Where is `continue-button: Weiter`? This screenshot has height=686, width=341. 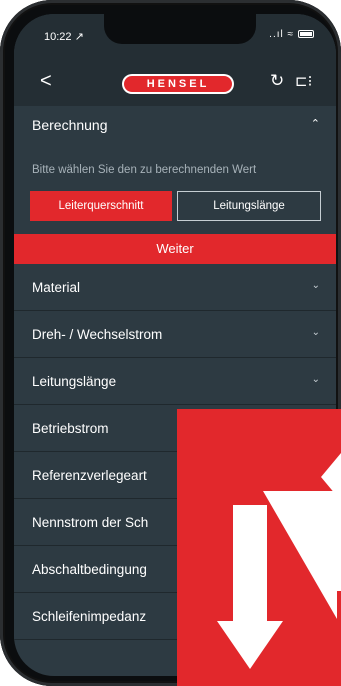
continue-button: Weiter is located at coordinates (175, 249).